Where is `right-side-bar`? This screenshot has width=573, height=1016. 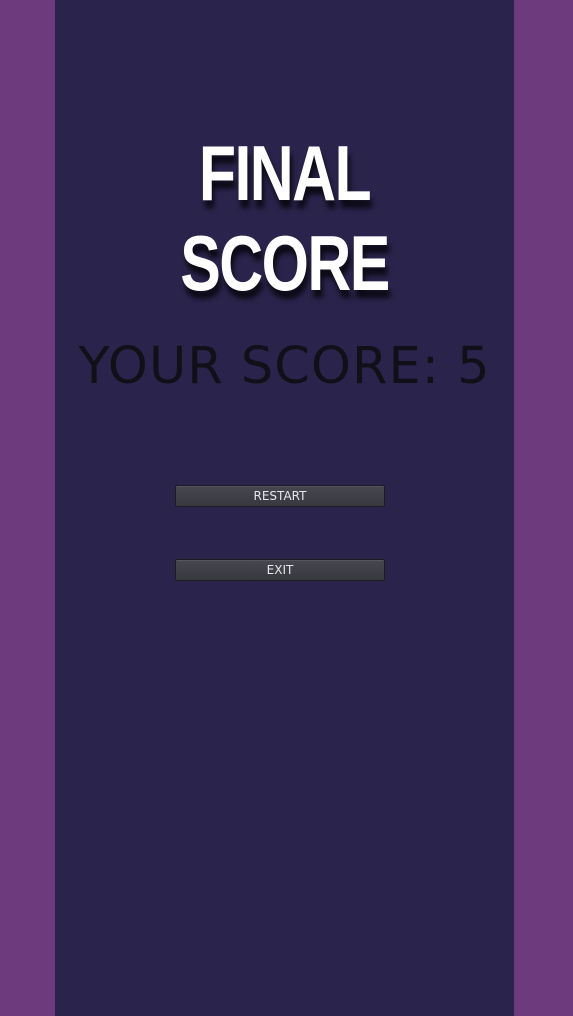
right-side-bar is located at coordinates (543, 508).